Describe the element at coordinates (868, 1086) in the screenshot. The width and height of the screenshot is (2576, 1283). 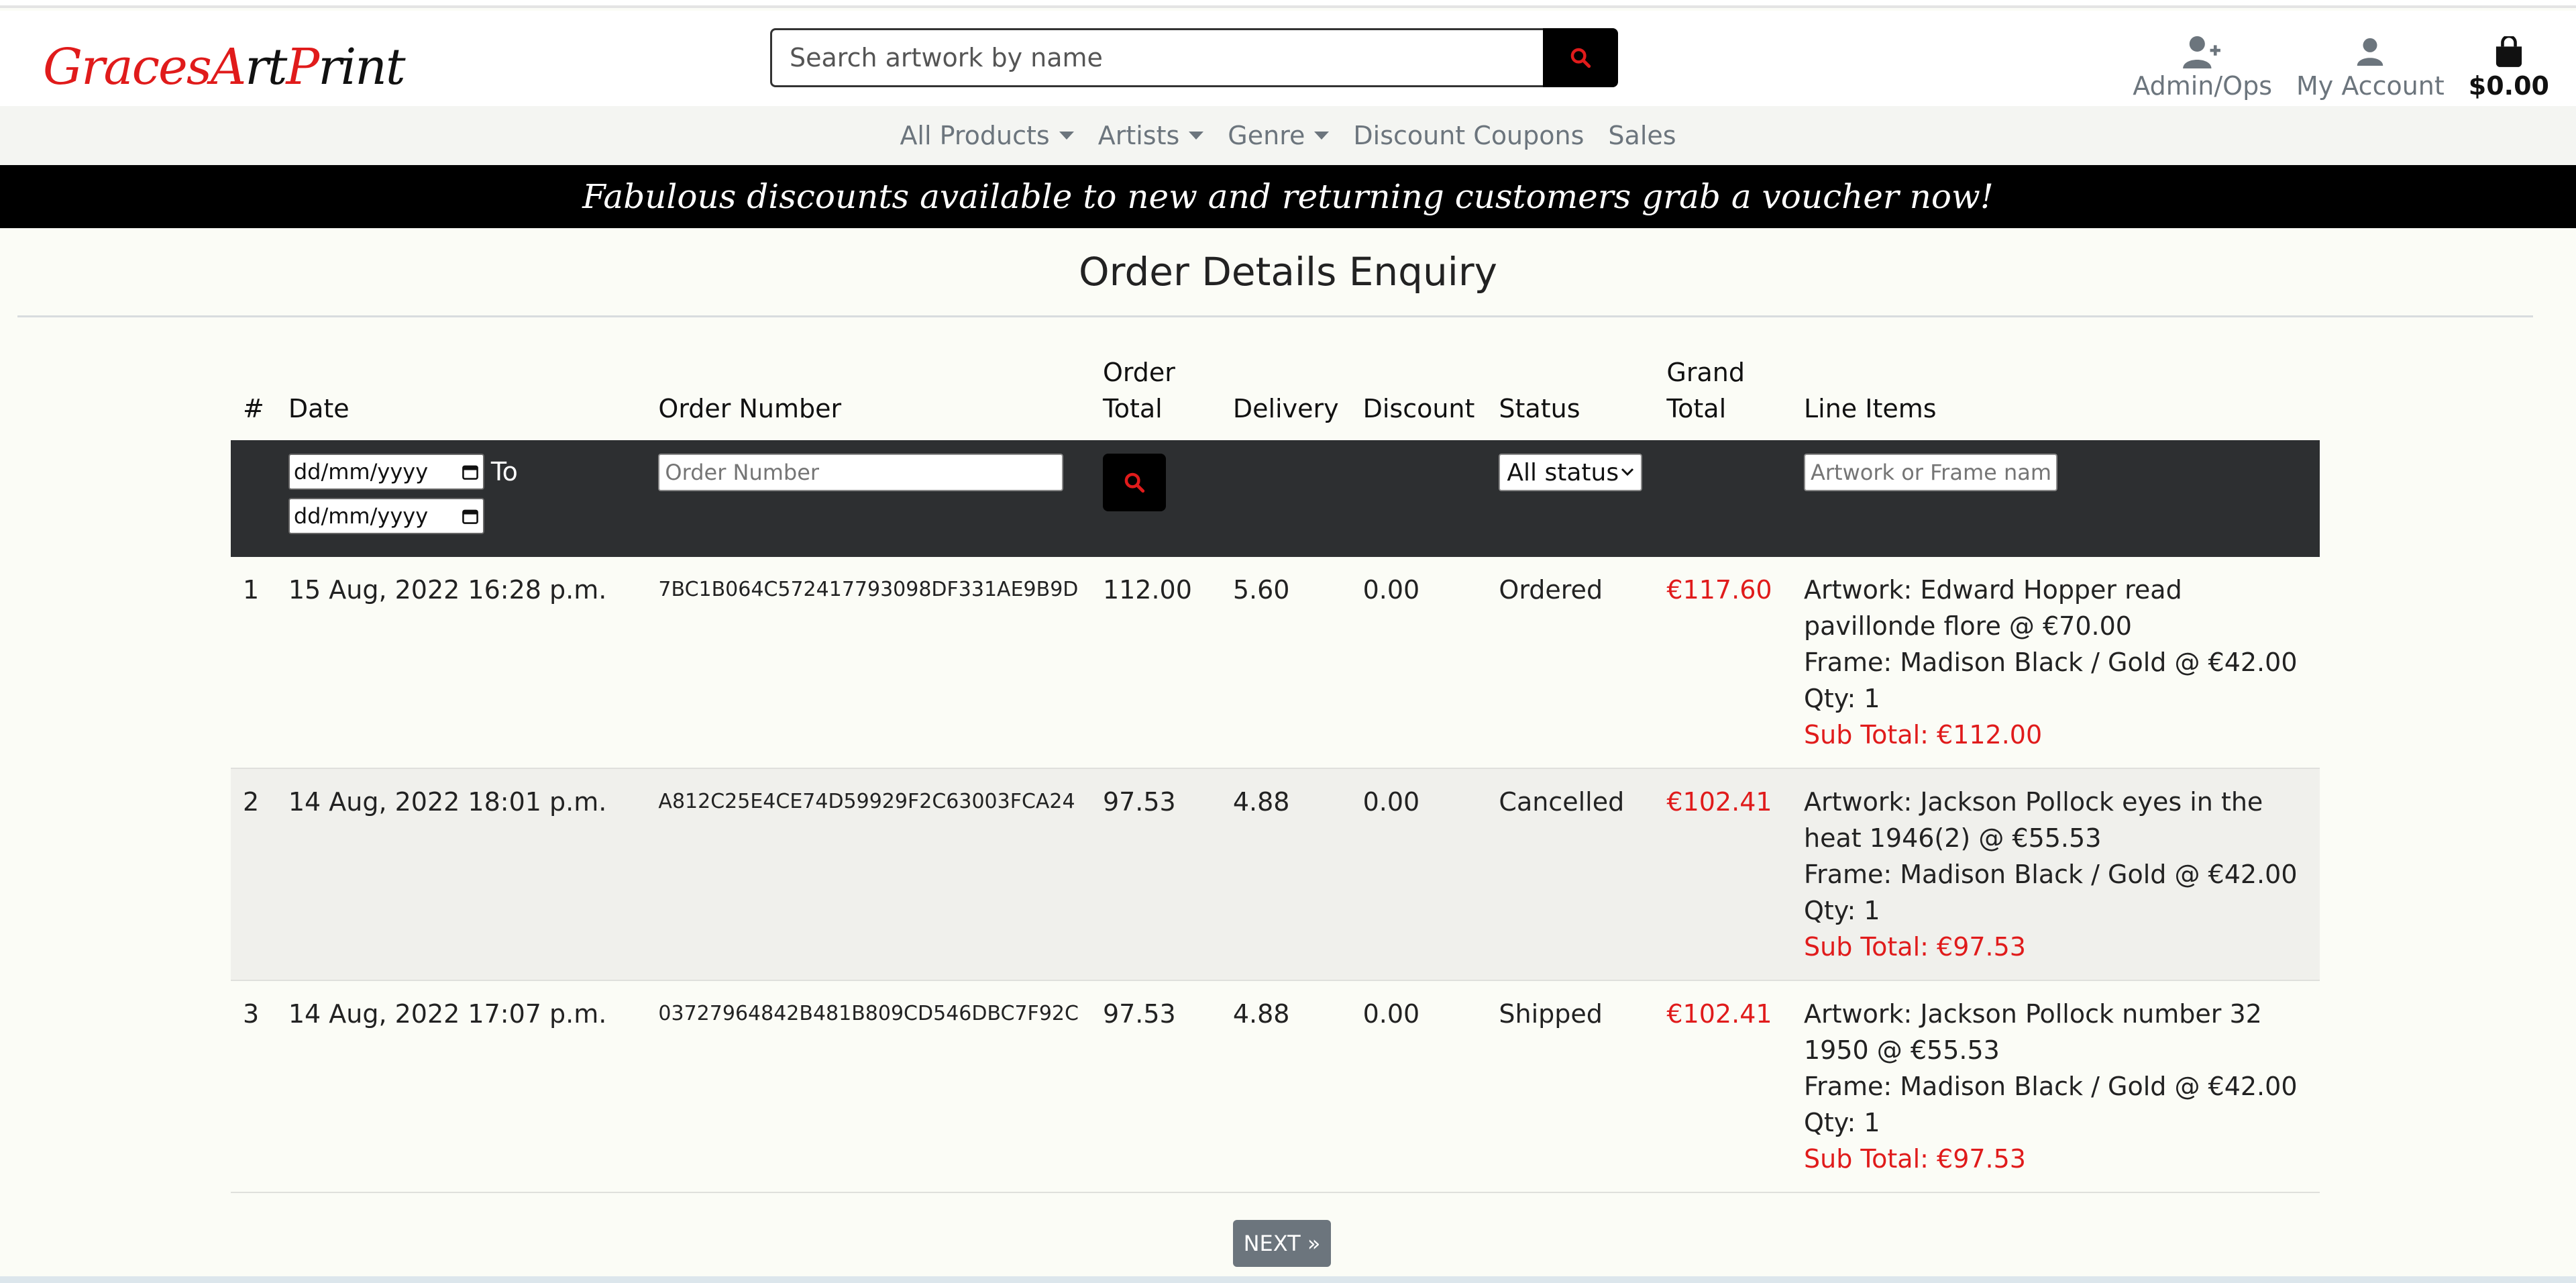
I see `row-order-number: 03727964842B481B809CD546DBC7F92C` at that location.